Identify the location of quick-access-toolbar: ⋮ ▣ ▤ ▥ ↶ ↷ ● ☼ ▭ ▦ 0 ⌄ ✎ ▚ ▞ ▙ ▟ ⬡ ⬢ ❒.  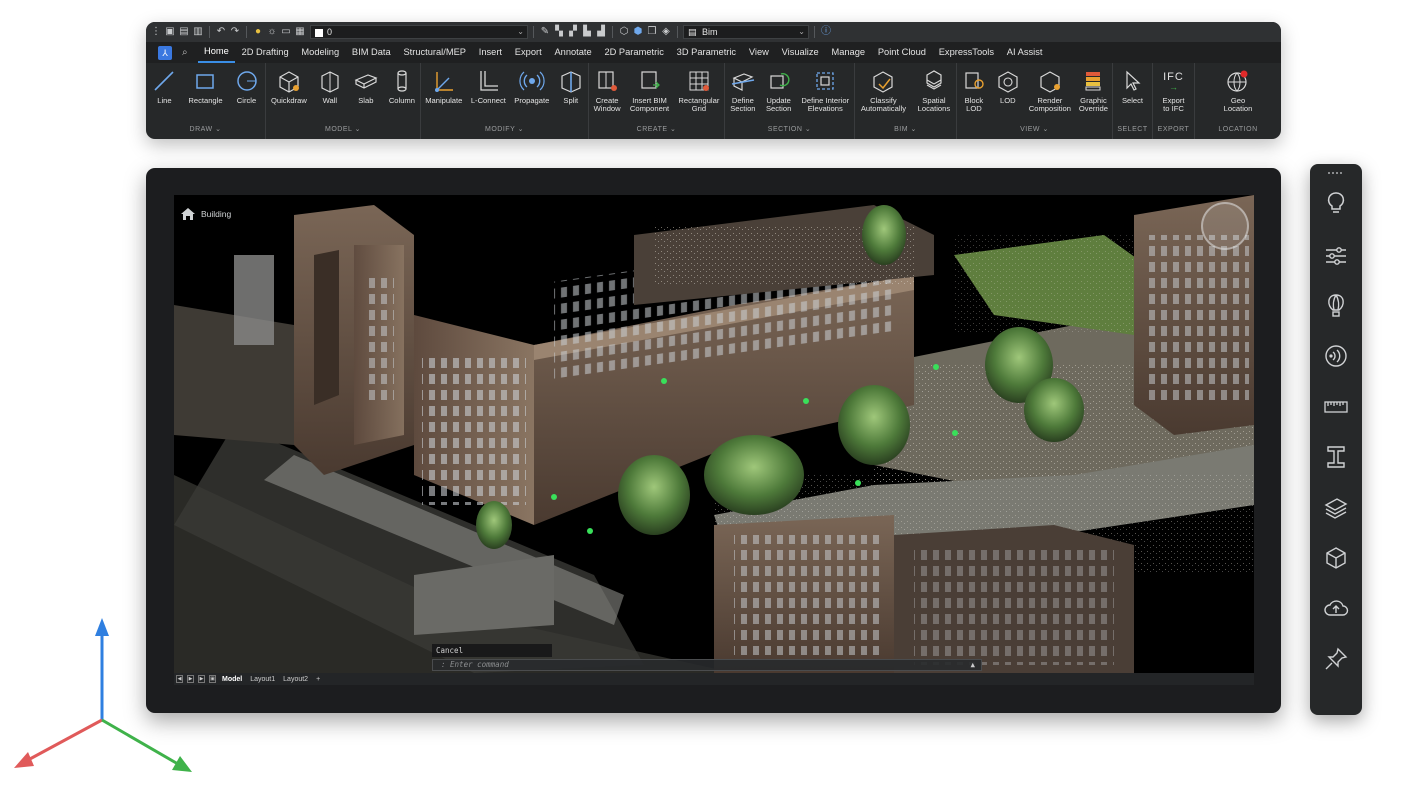
(713, 32).